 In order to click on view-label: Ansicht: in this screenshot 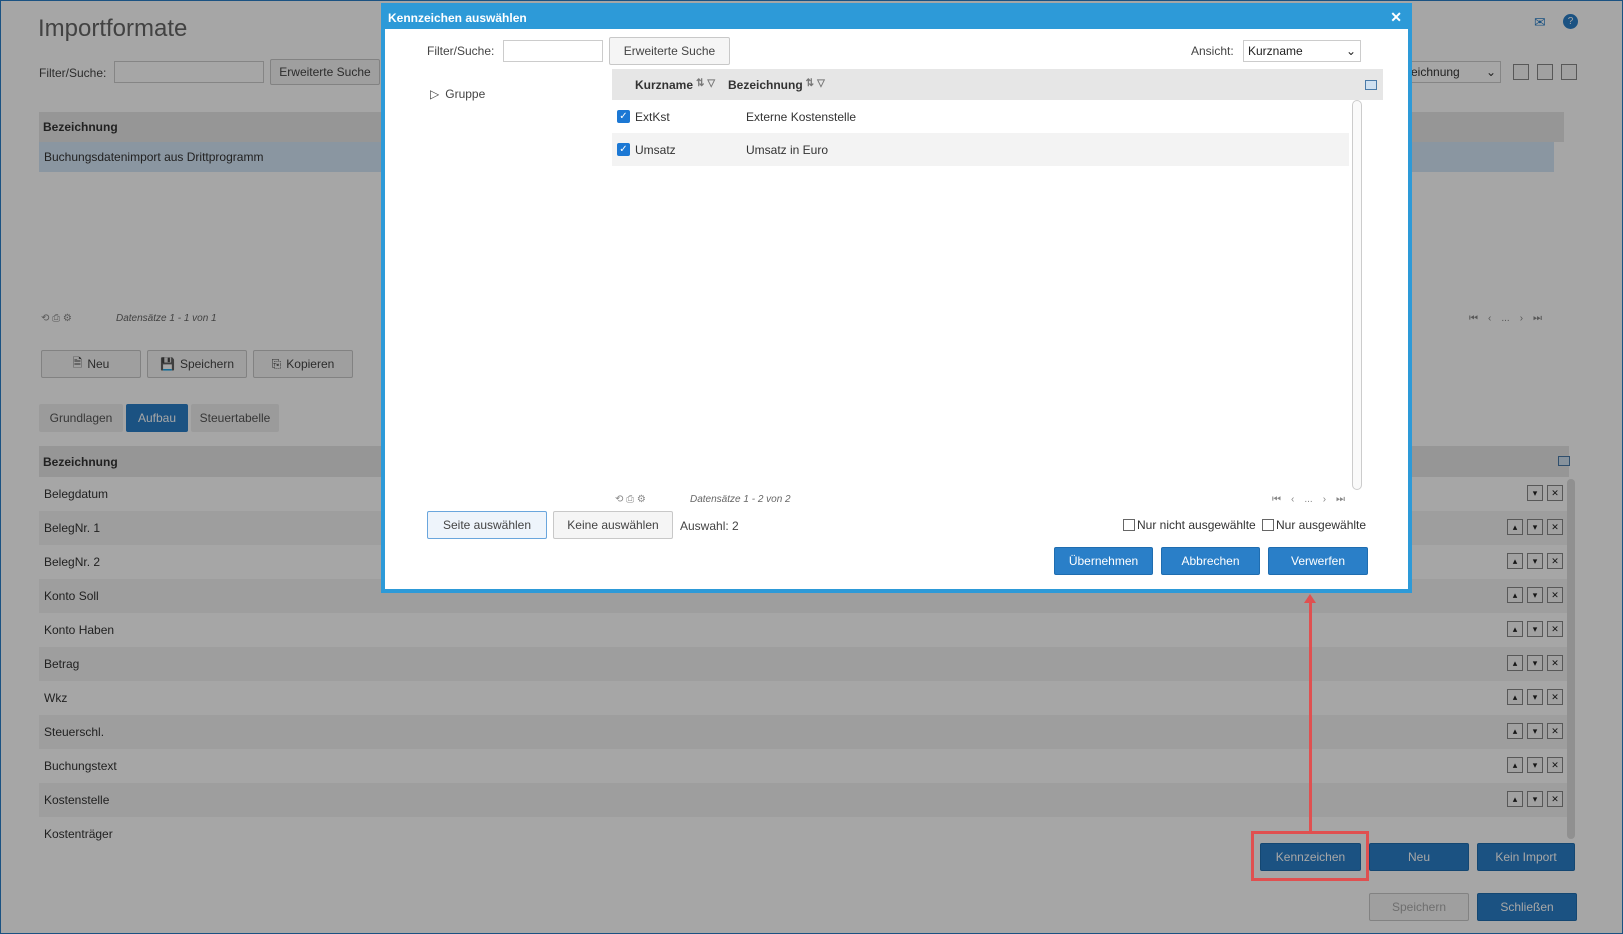, I will do `click(1212, 51)`.